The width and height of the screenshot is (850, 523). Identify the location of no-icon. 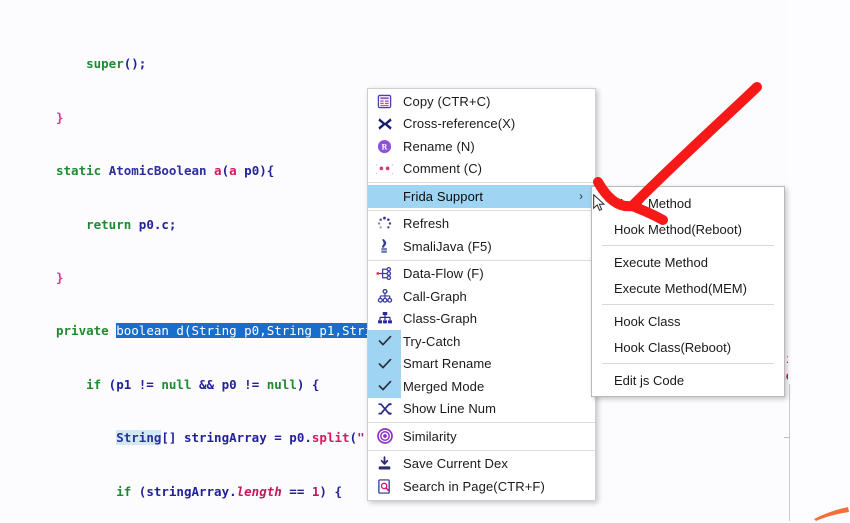
(384, 196).